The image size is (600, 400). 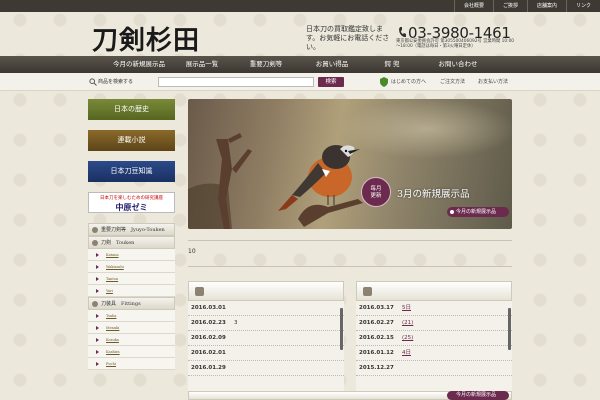 What do you see at coordinates (192, 251) in the screenshot?
I see `news-ticker: 10` at bounding box center [192, 251].